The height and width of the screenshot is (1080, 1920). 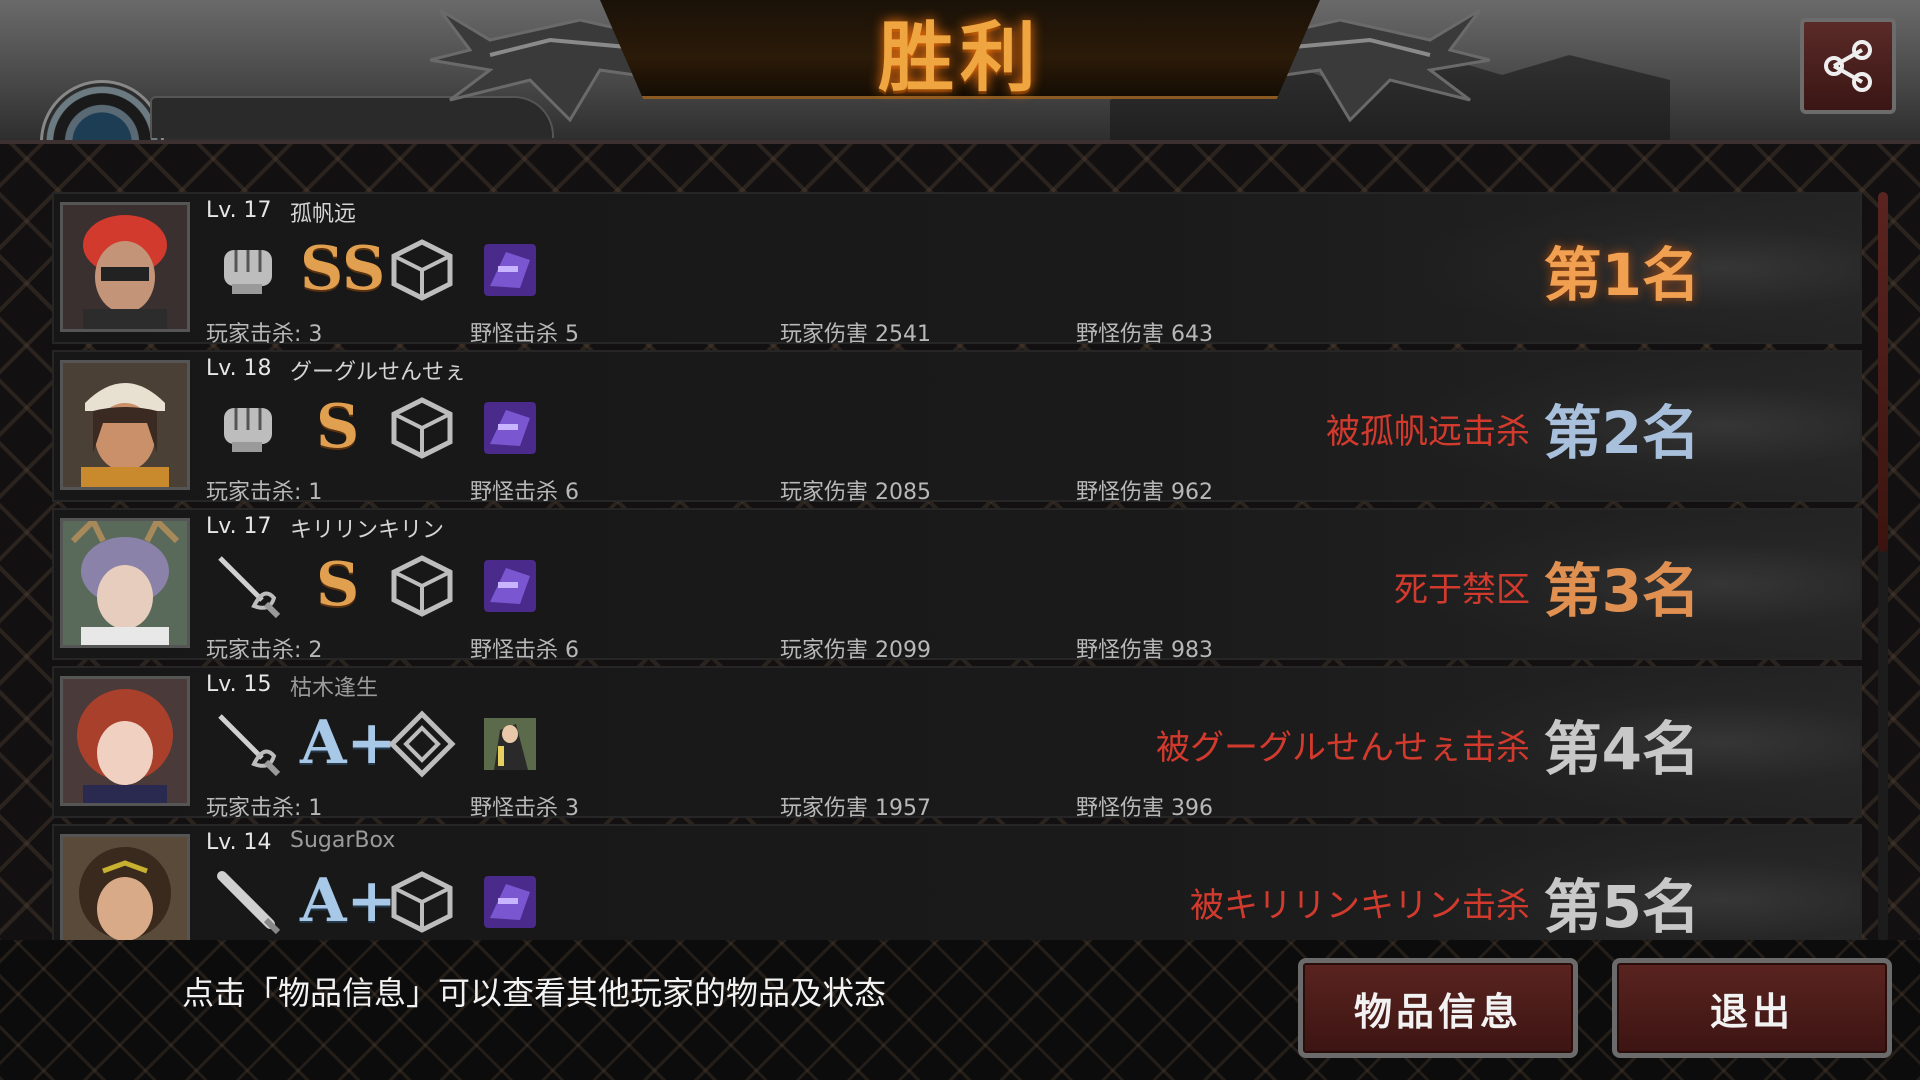 What do you see at coordinates (239, 368) in the screenshot?
I see `player-level: Lv. 18` at bounding box center [239, 368].